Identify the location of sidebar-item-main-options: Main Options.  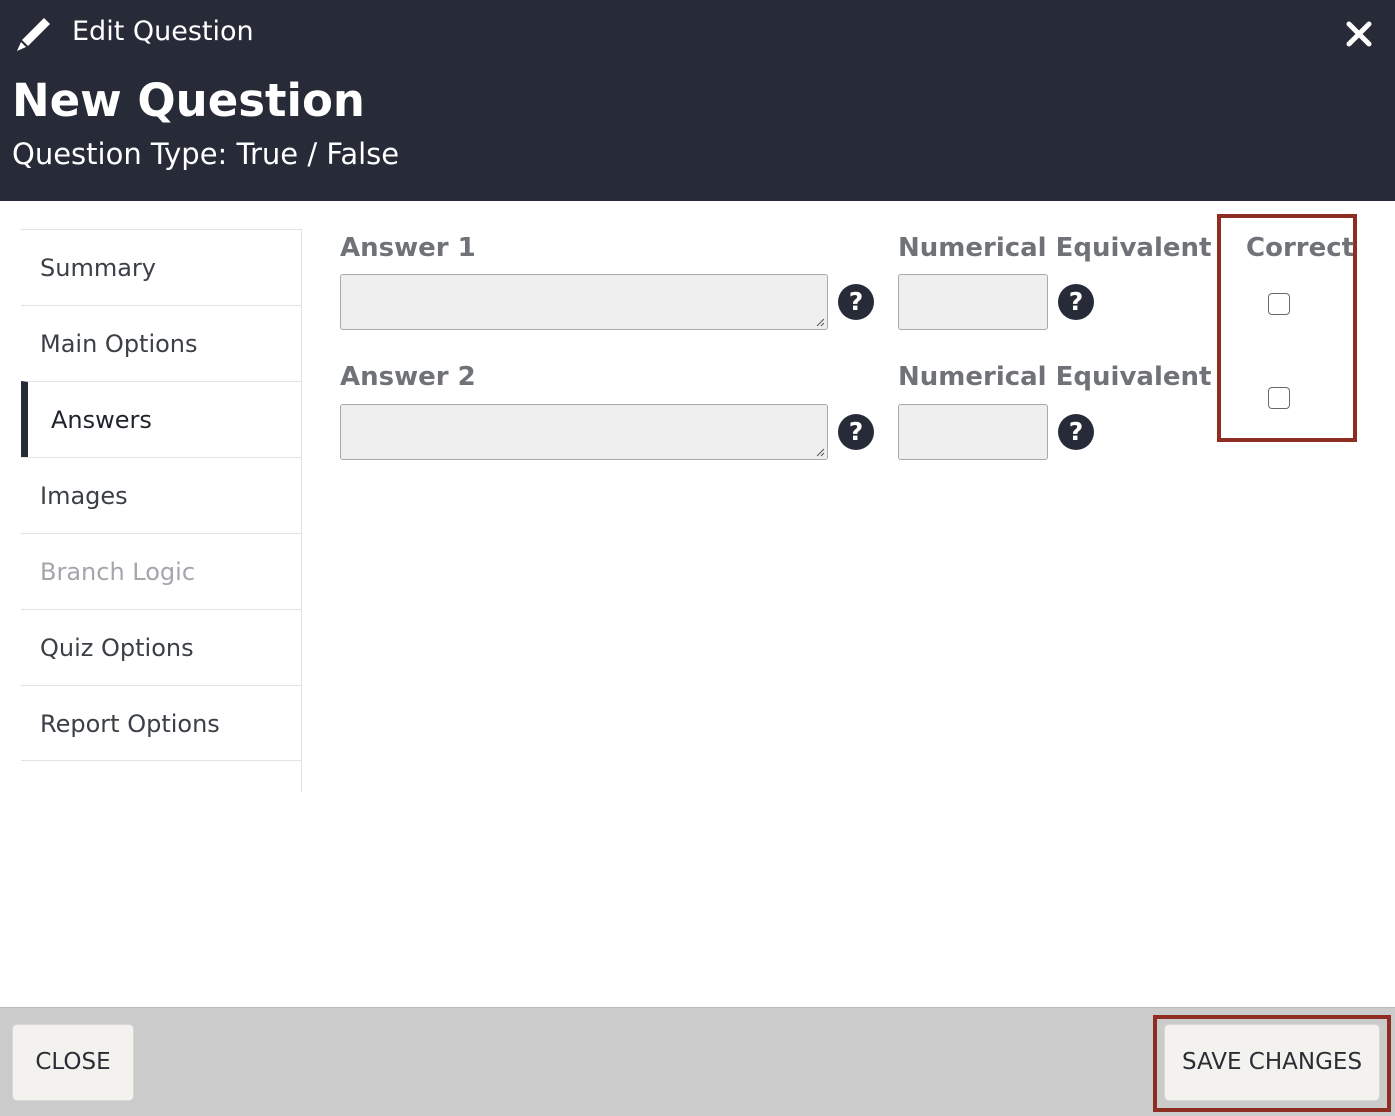
(161, 343).